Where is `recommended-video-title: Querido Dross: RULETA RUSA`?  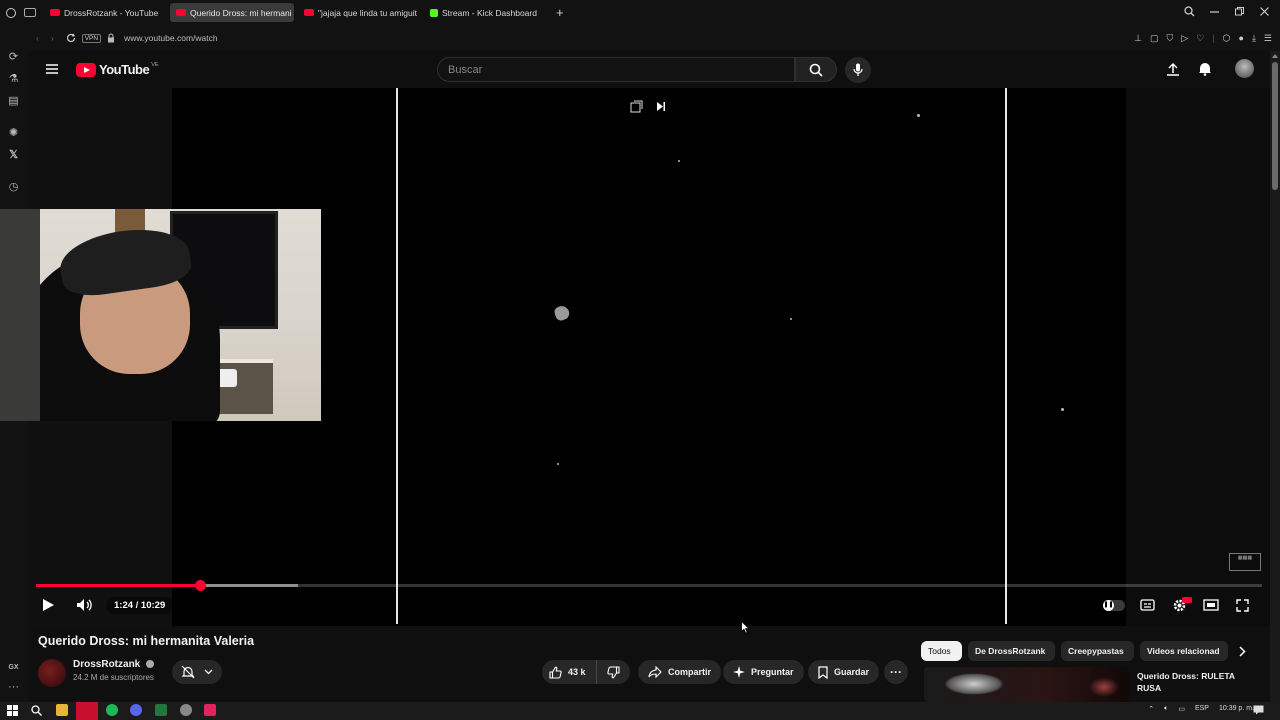
recommended-video-title: Querido Dross: RULETA RUSA is located at coordinates (1197, 682).